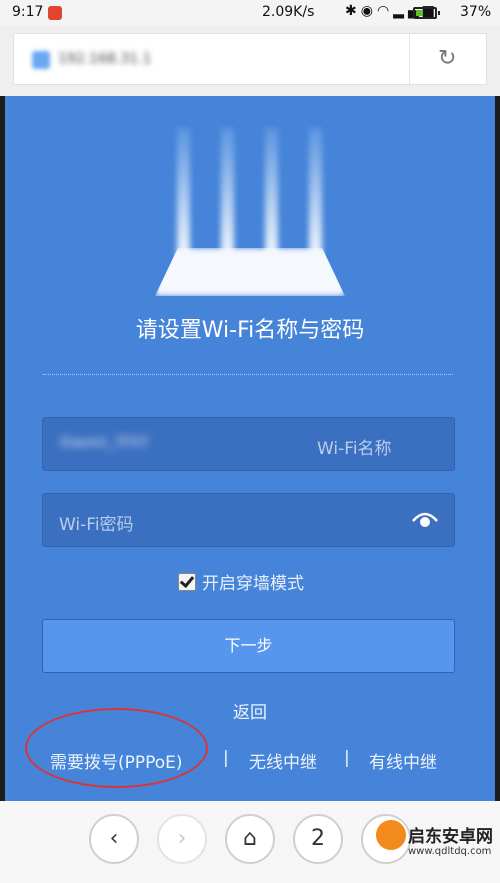 The image size is (500, 883). What do you see at coordinates (248, 646) in the screenshot?
I see `next-button: 下一步` at bounding box center [248, 646].